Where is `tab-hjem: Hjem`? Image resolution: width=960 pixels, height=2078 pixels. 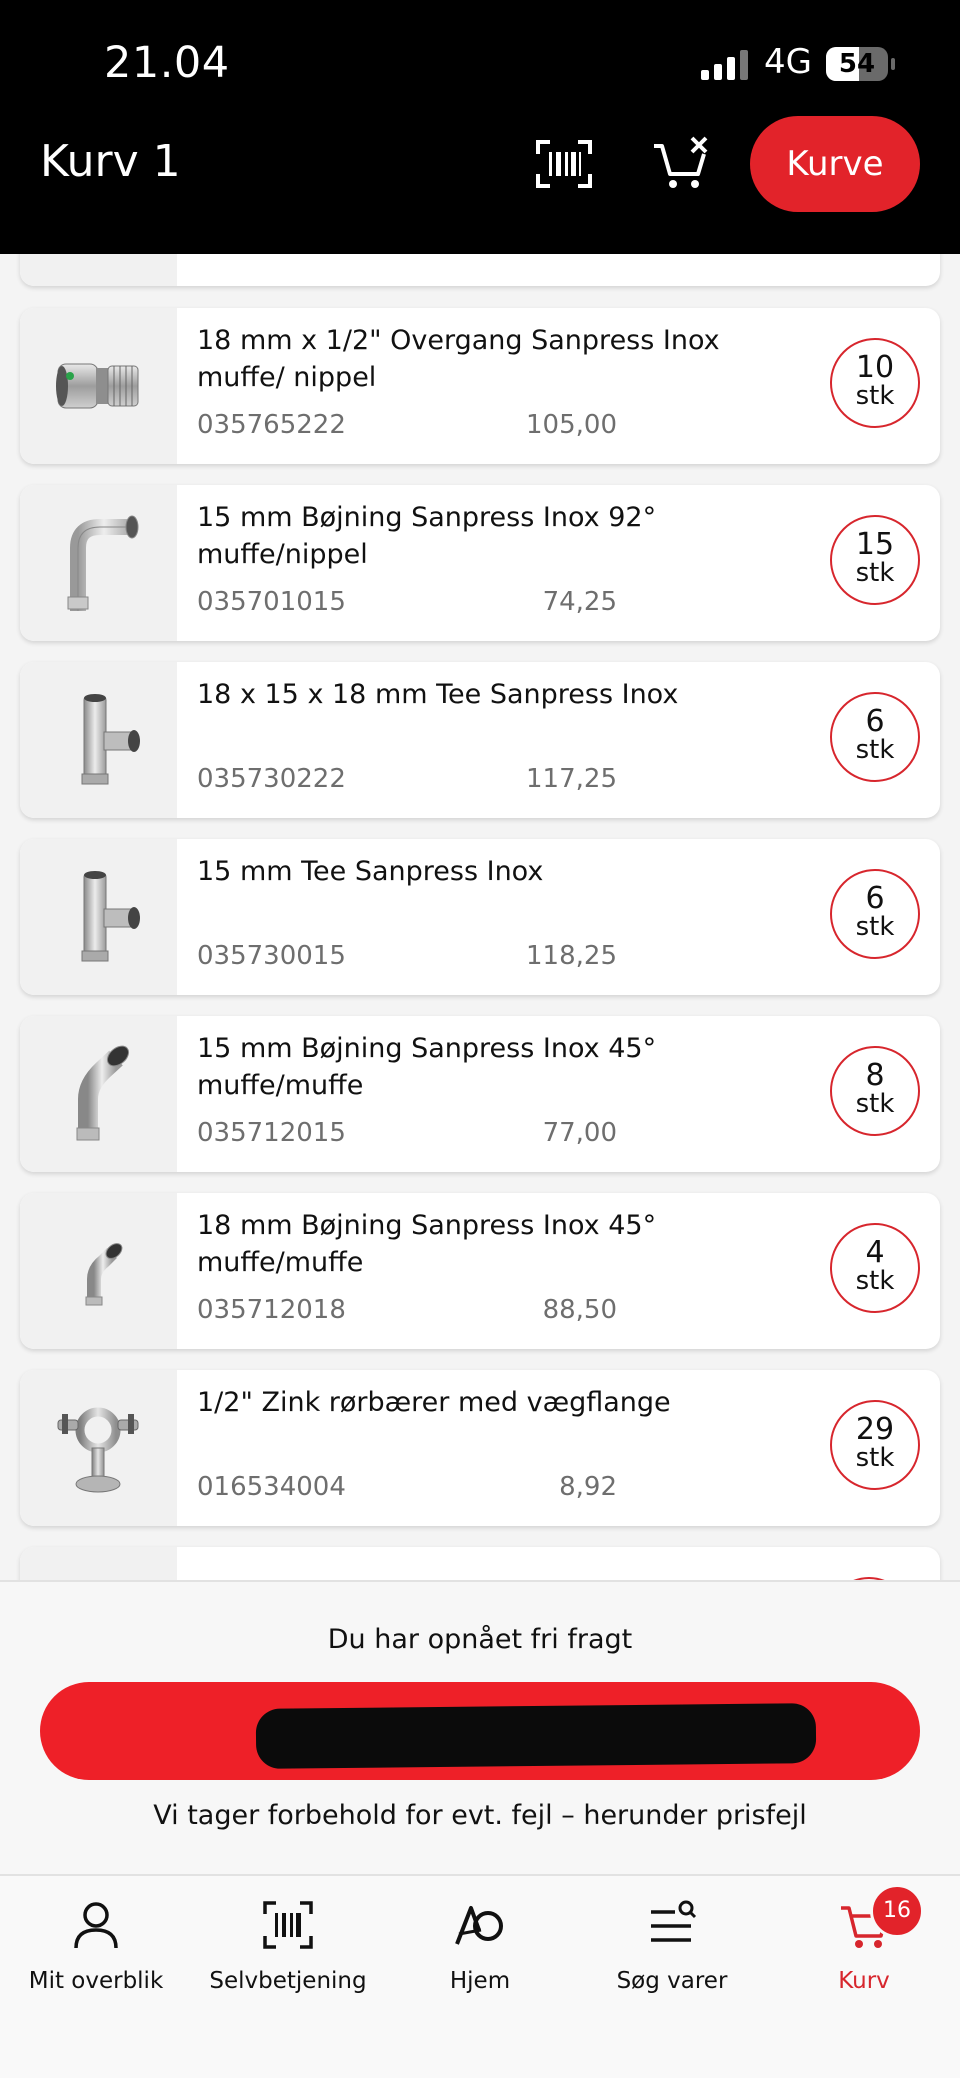 tab-hjem: Hjem is located at coordinates (480, 1956).